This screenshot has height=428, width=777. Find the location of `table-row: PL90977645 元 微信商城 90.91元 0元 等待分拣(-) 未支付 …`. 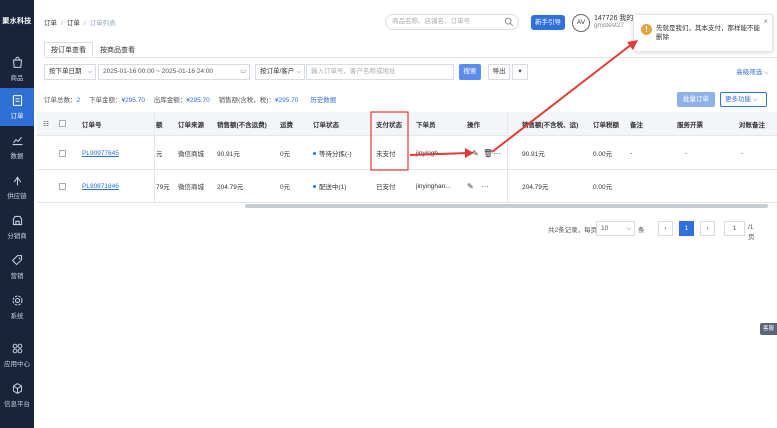

table-row: PL90977645 元 微信商城 90.91元 0元 等待分拣(-) 未支付 … is located at coordinates (407, 153).